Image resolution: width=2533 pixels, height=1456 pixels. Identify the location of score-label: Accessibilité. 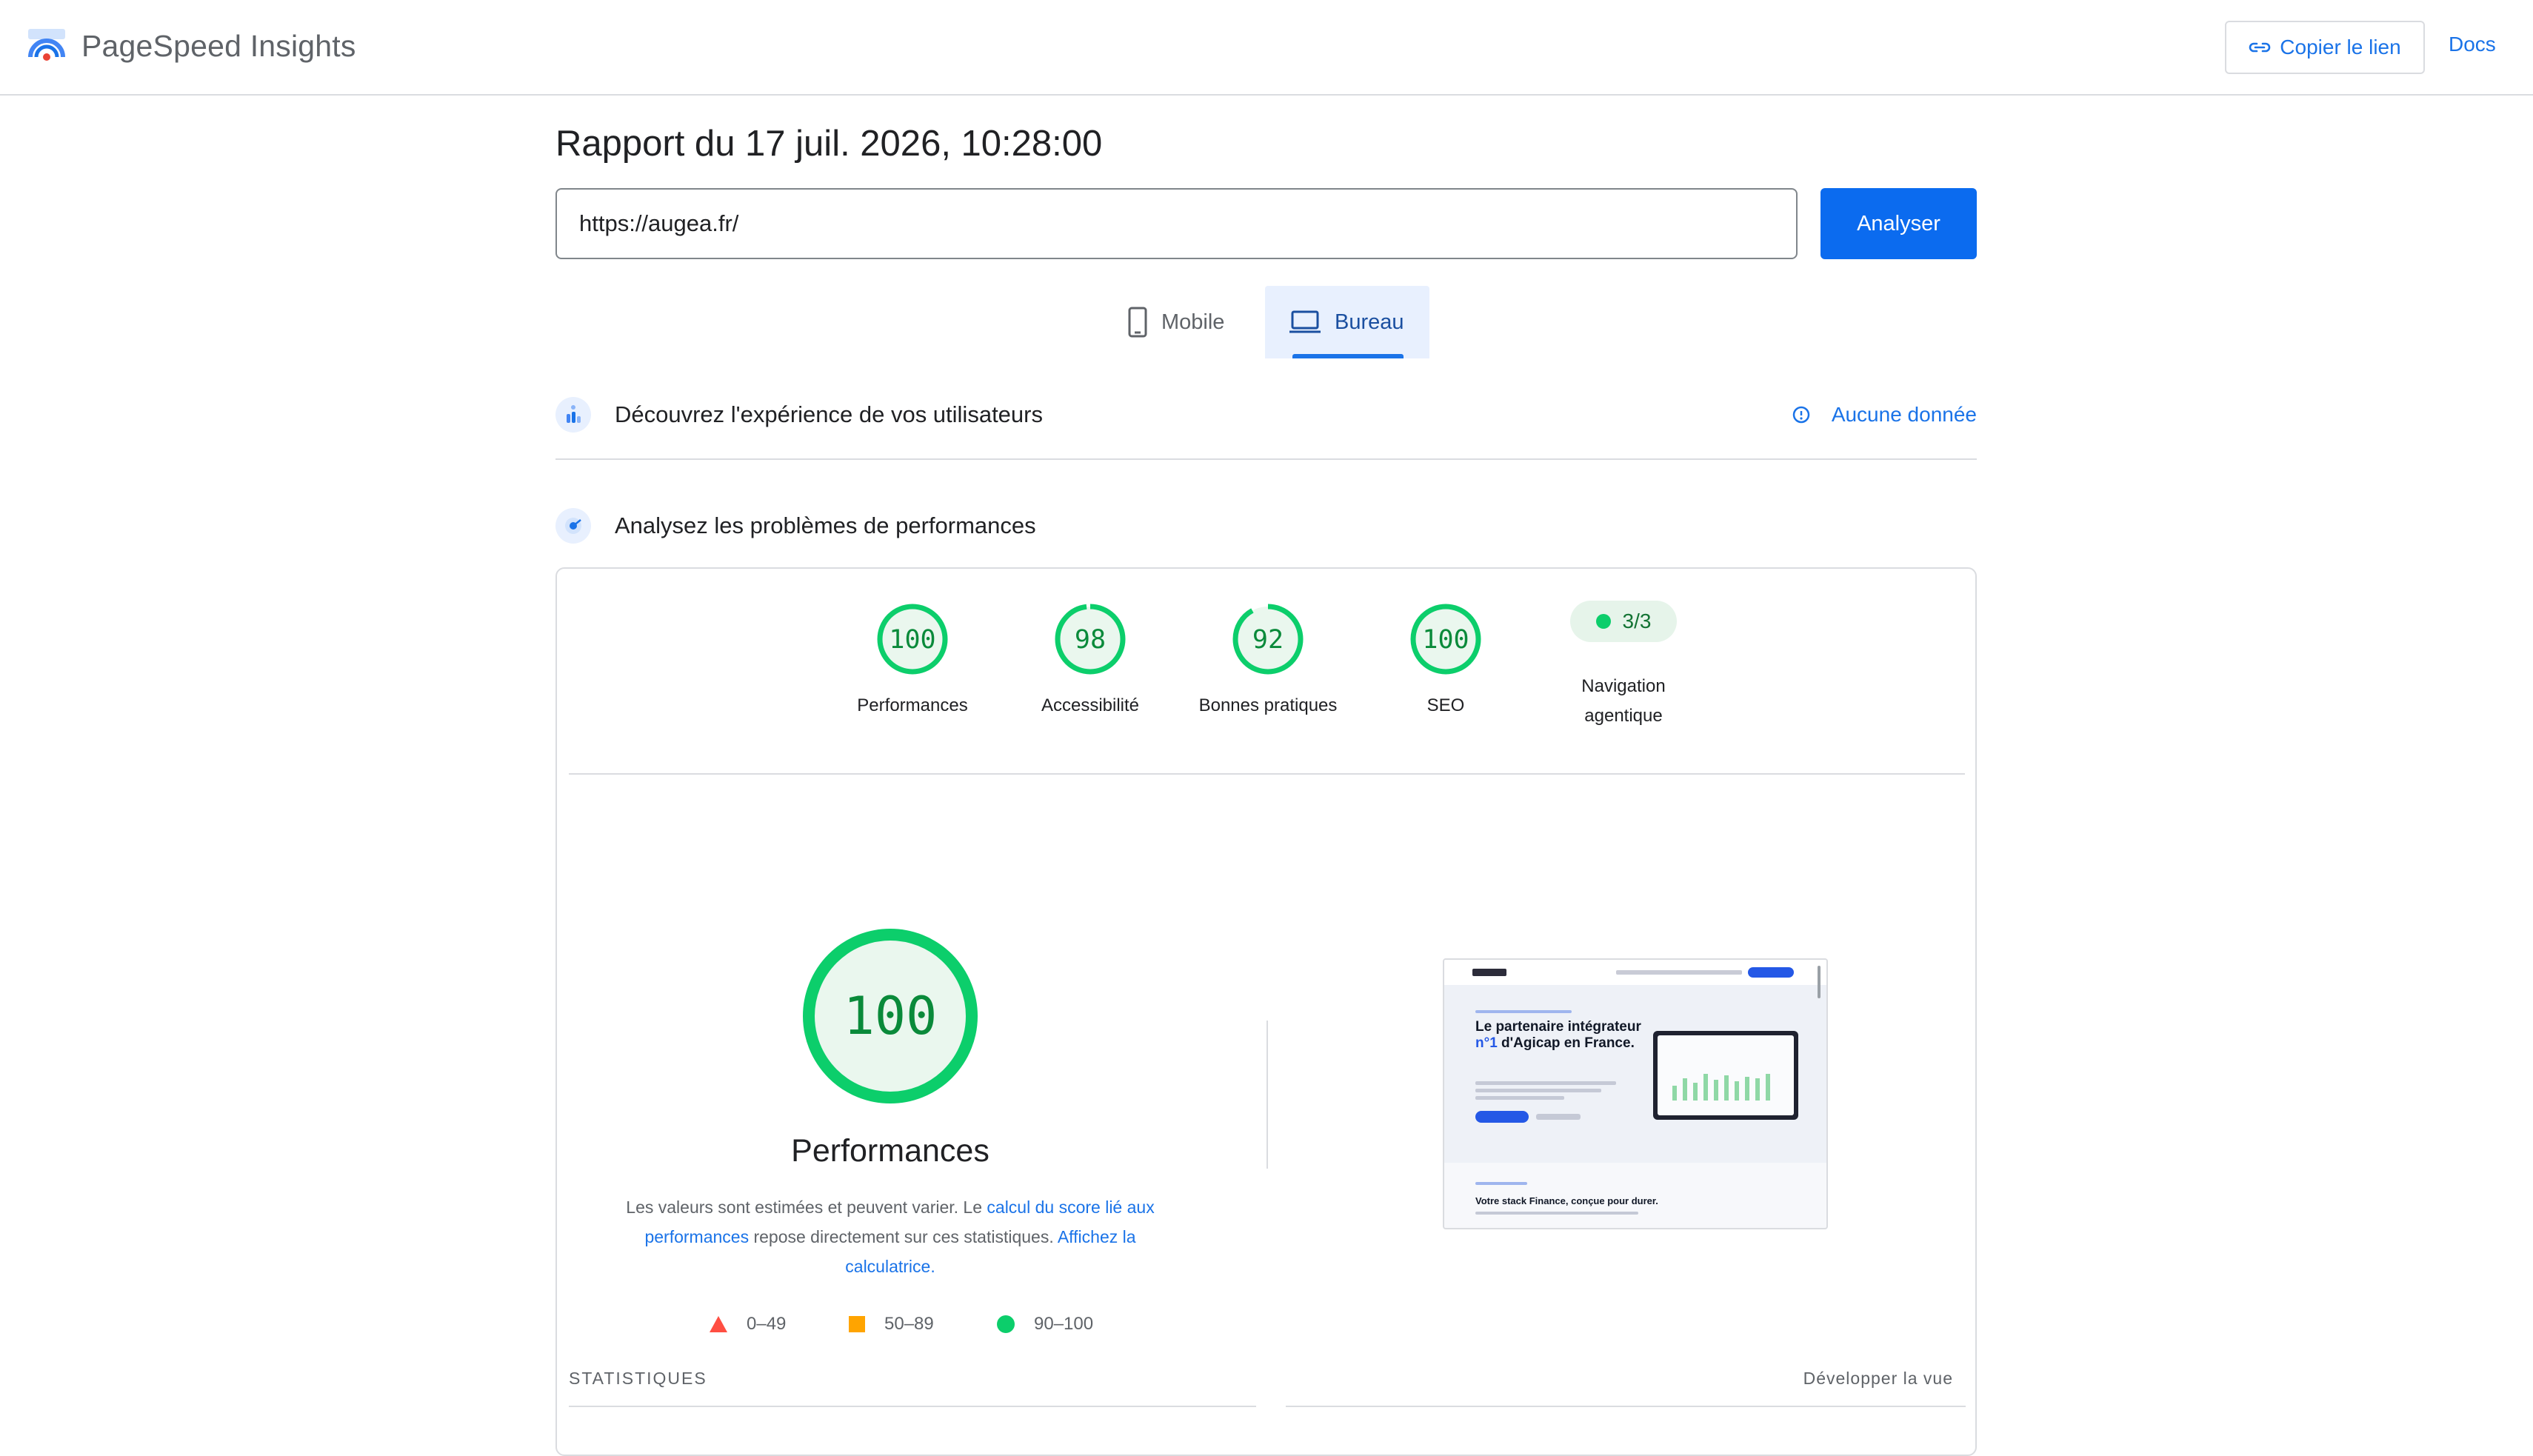
(1090, 705).